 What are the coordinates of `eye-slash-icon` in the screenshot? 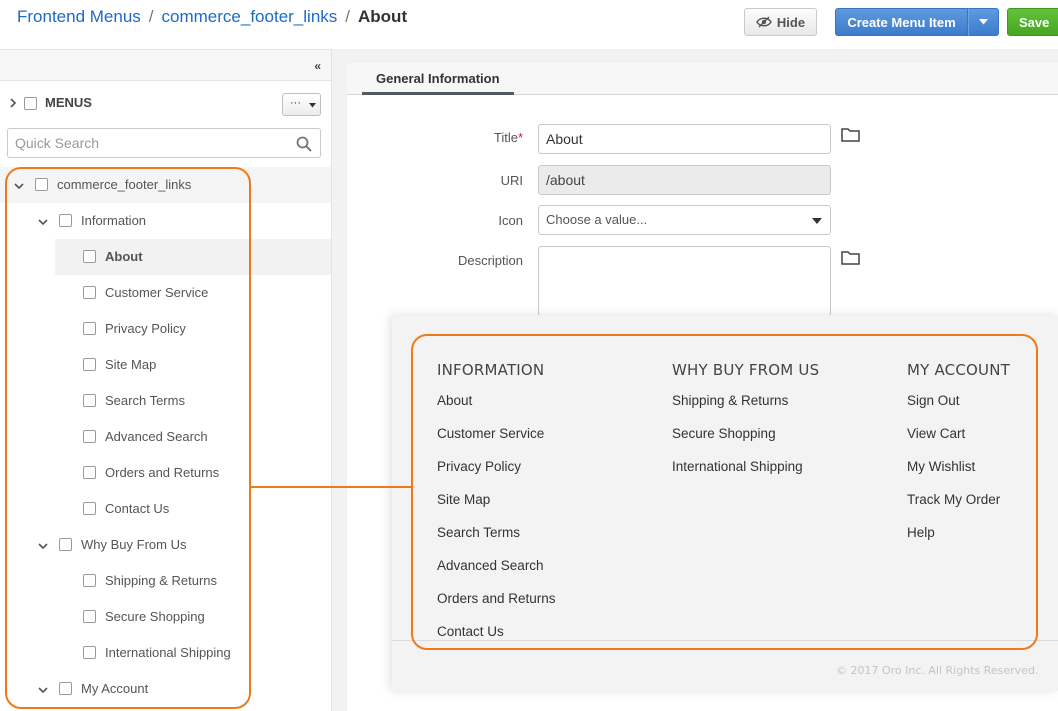 It's located at (764, 22).